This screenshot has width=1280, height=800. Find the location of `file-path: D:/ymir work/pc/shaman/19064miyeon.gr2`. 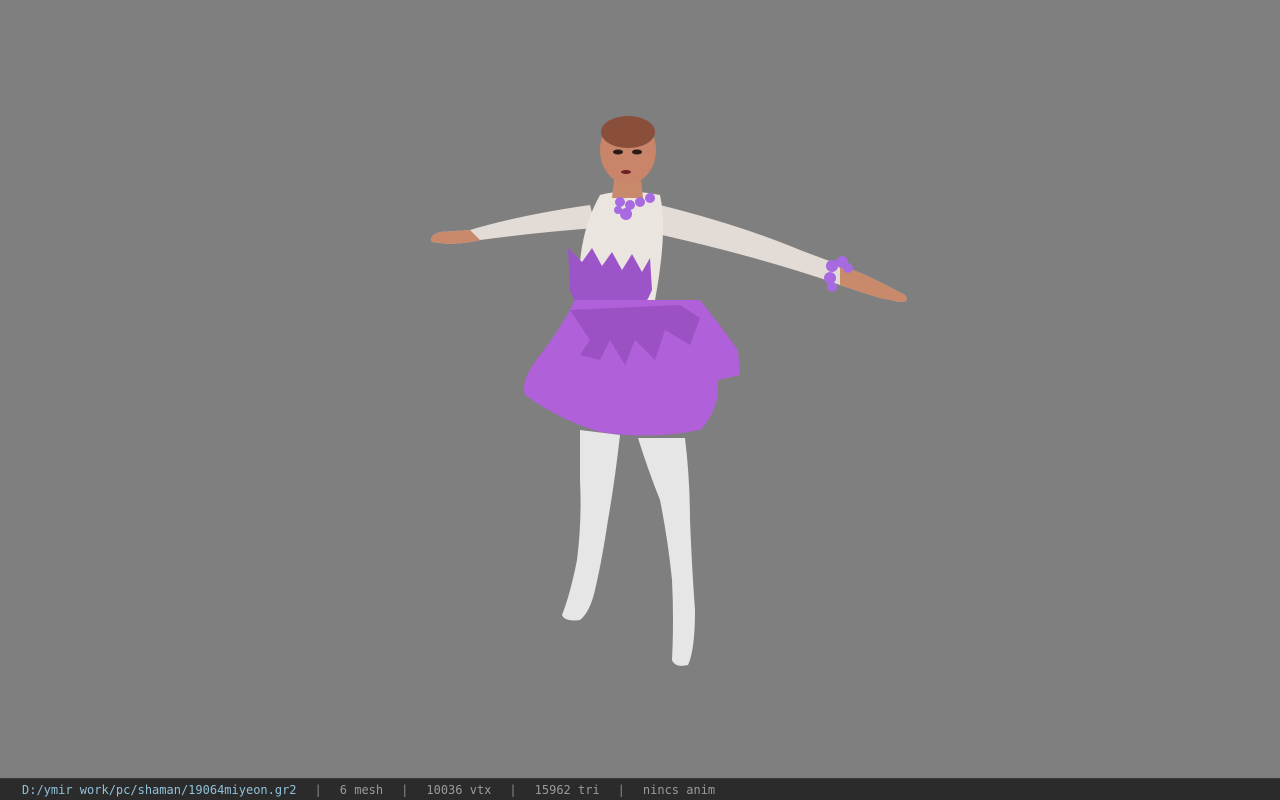

file-path: D:/ymir work/pc/shaman/19064miyeon.gr2 is located at coordinates (159, 789).